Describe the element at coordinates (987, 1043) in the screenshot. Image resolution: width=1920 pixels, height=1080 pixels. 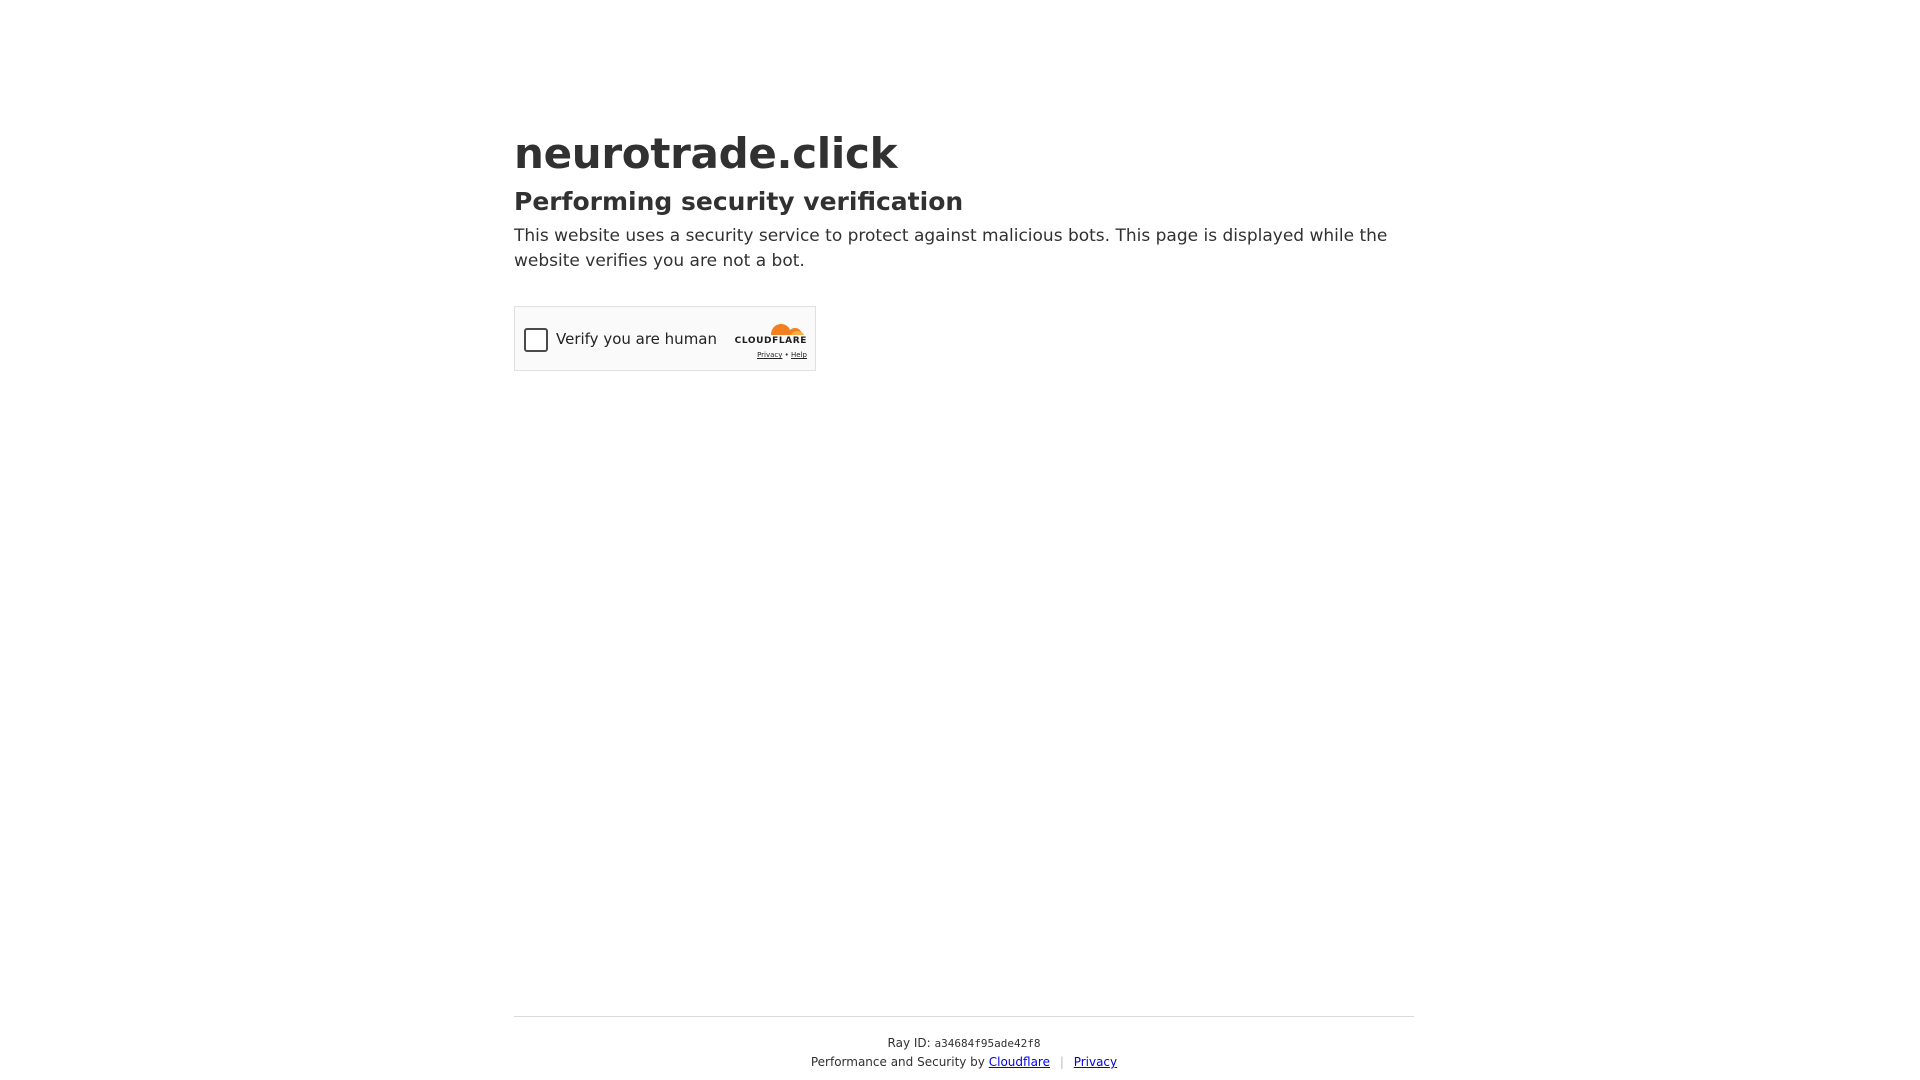
I see `ray-id-value: a34684f95ade42f8` at that location.